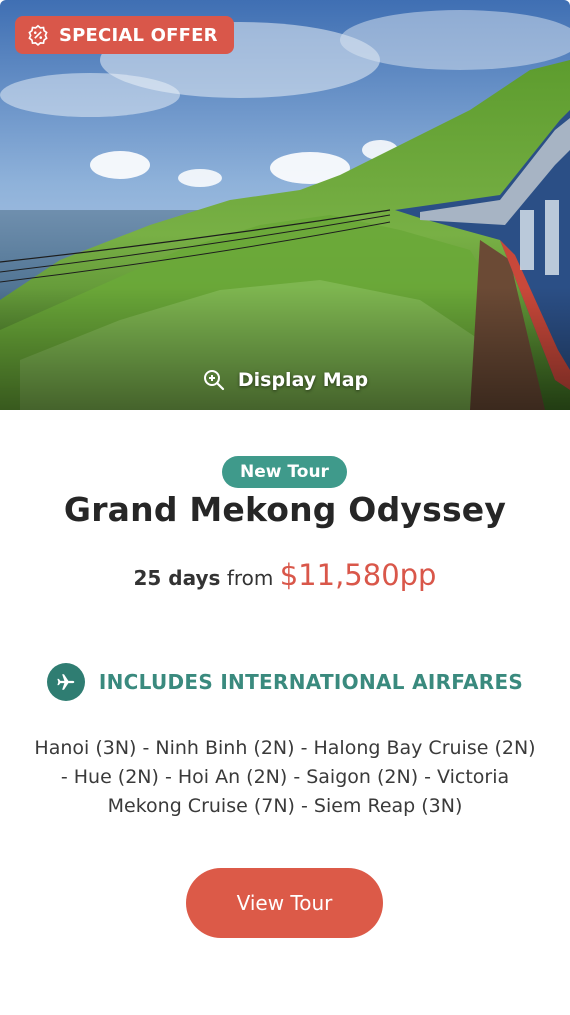 Image resolution: width=570 pixels, height=1015 pixels. I want to click on tour-duration: 25 days, so click(177, 578).